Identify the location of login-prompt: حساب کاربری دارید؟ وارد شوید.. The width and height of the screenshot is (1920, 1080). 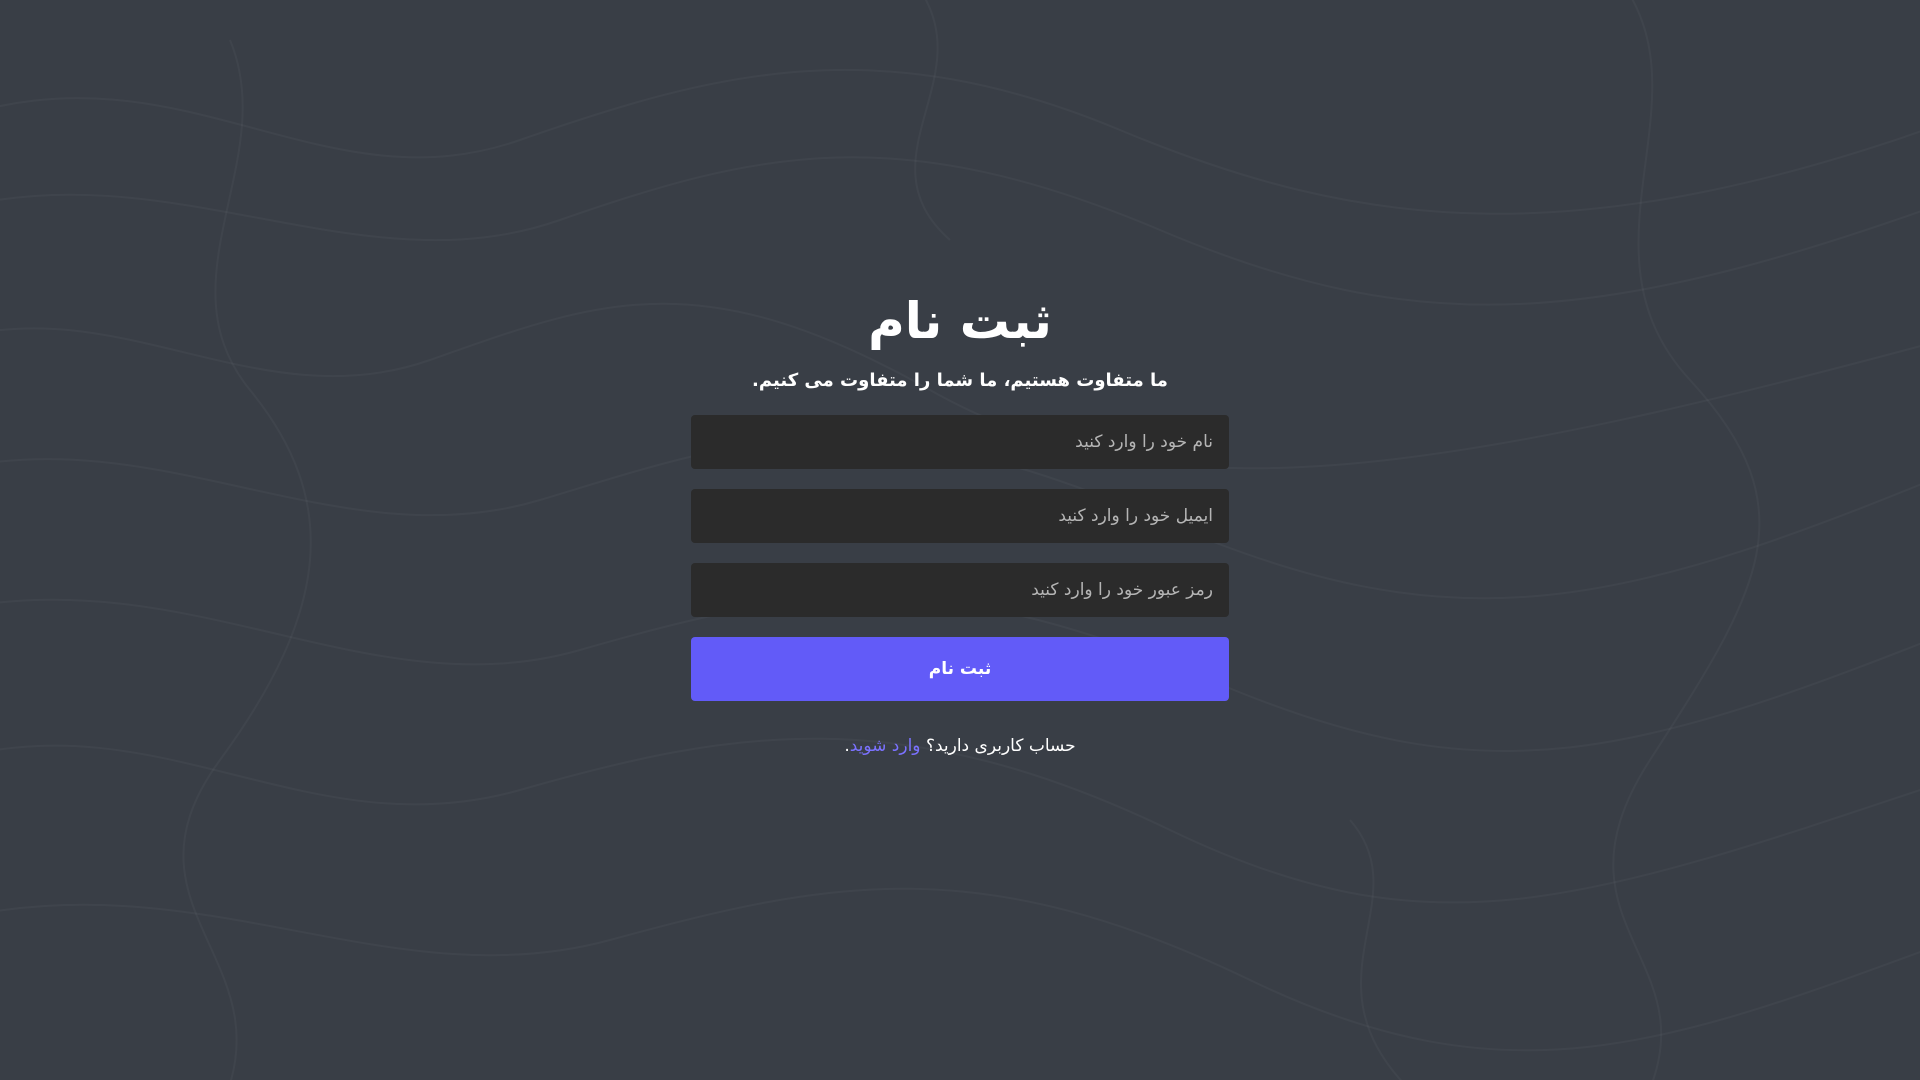
(960, 746).